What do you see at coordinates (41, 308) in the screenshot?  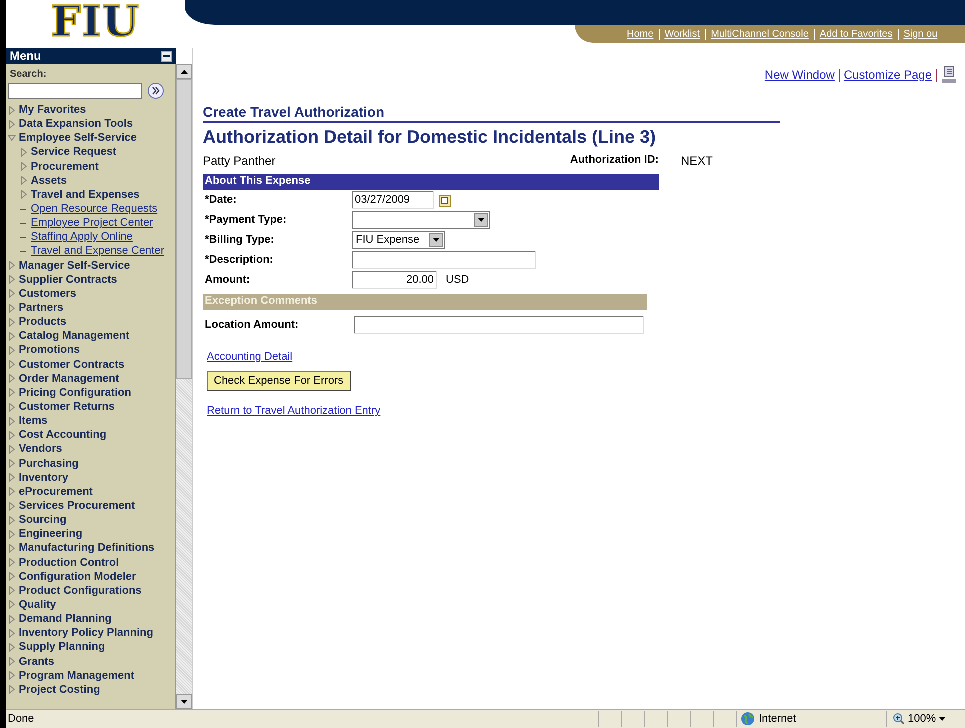 I see `menu-item: Partners` at bounding box center [41, 308].